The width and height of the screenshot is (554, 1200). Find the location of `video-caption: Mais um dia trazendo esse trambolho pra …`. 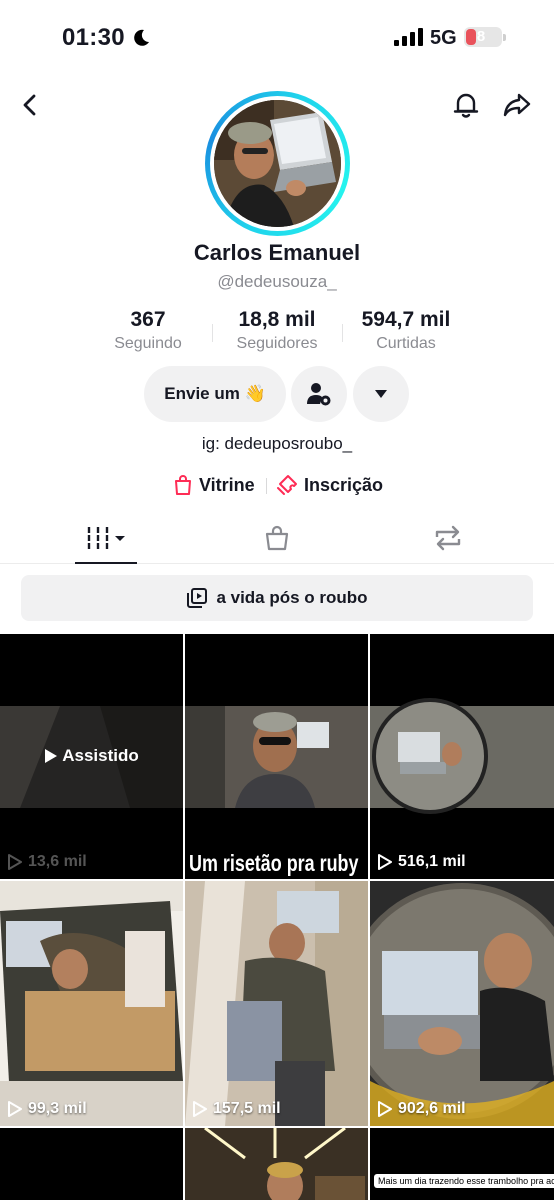

video-caption: Mais um dia trazendo esse trambolho pra … is located at coordinates (464, 1181).